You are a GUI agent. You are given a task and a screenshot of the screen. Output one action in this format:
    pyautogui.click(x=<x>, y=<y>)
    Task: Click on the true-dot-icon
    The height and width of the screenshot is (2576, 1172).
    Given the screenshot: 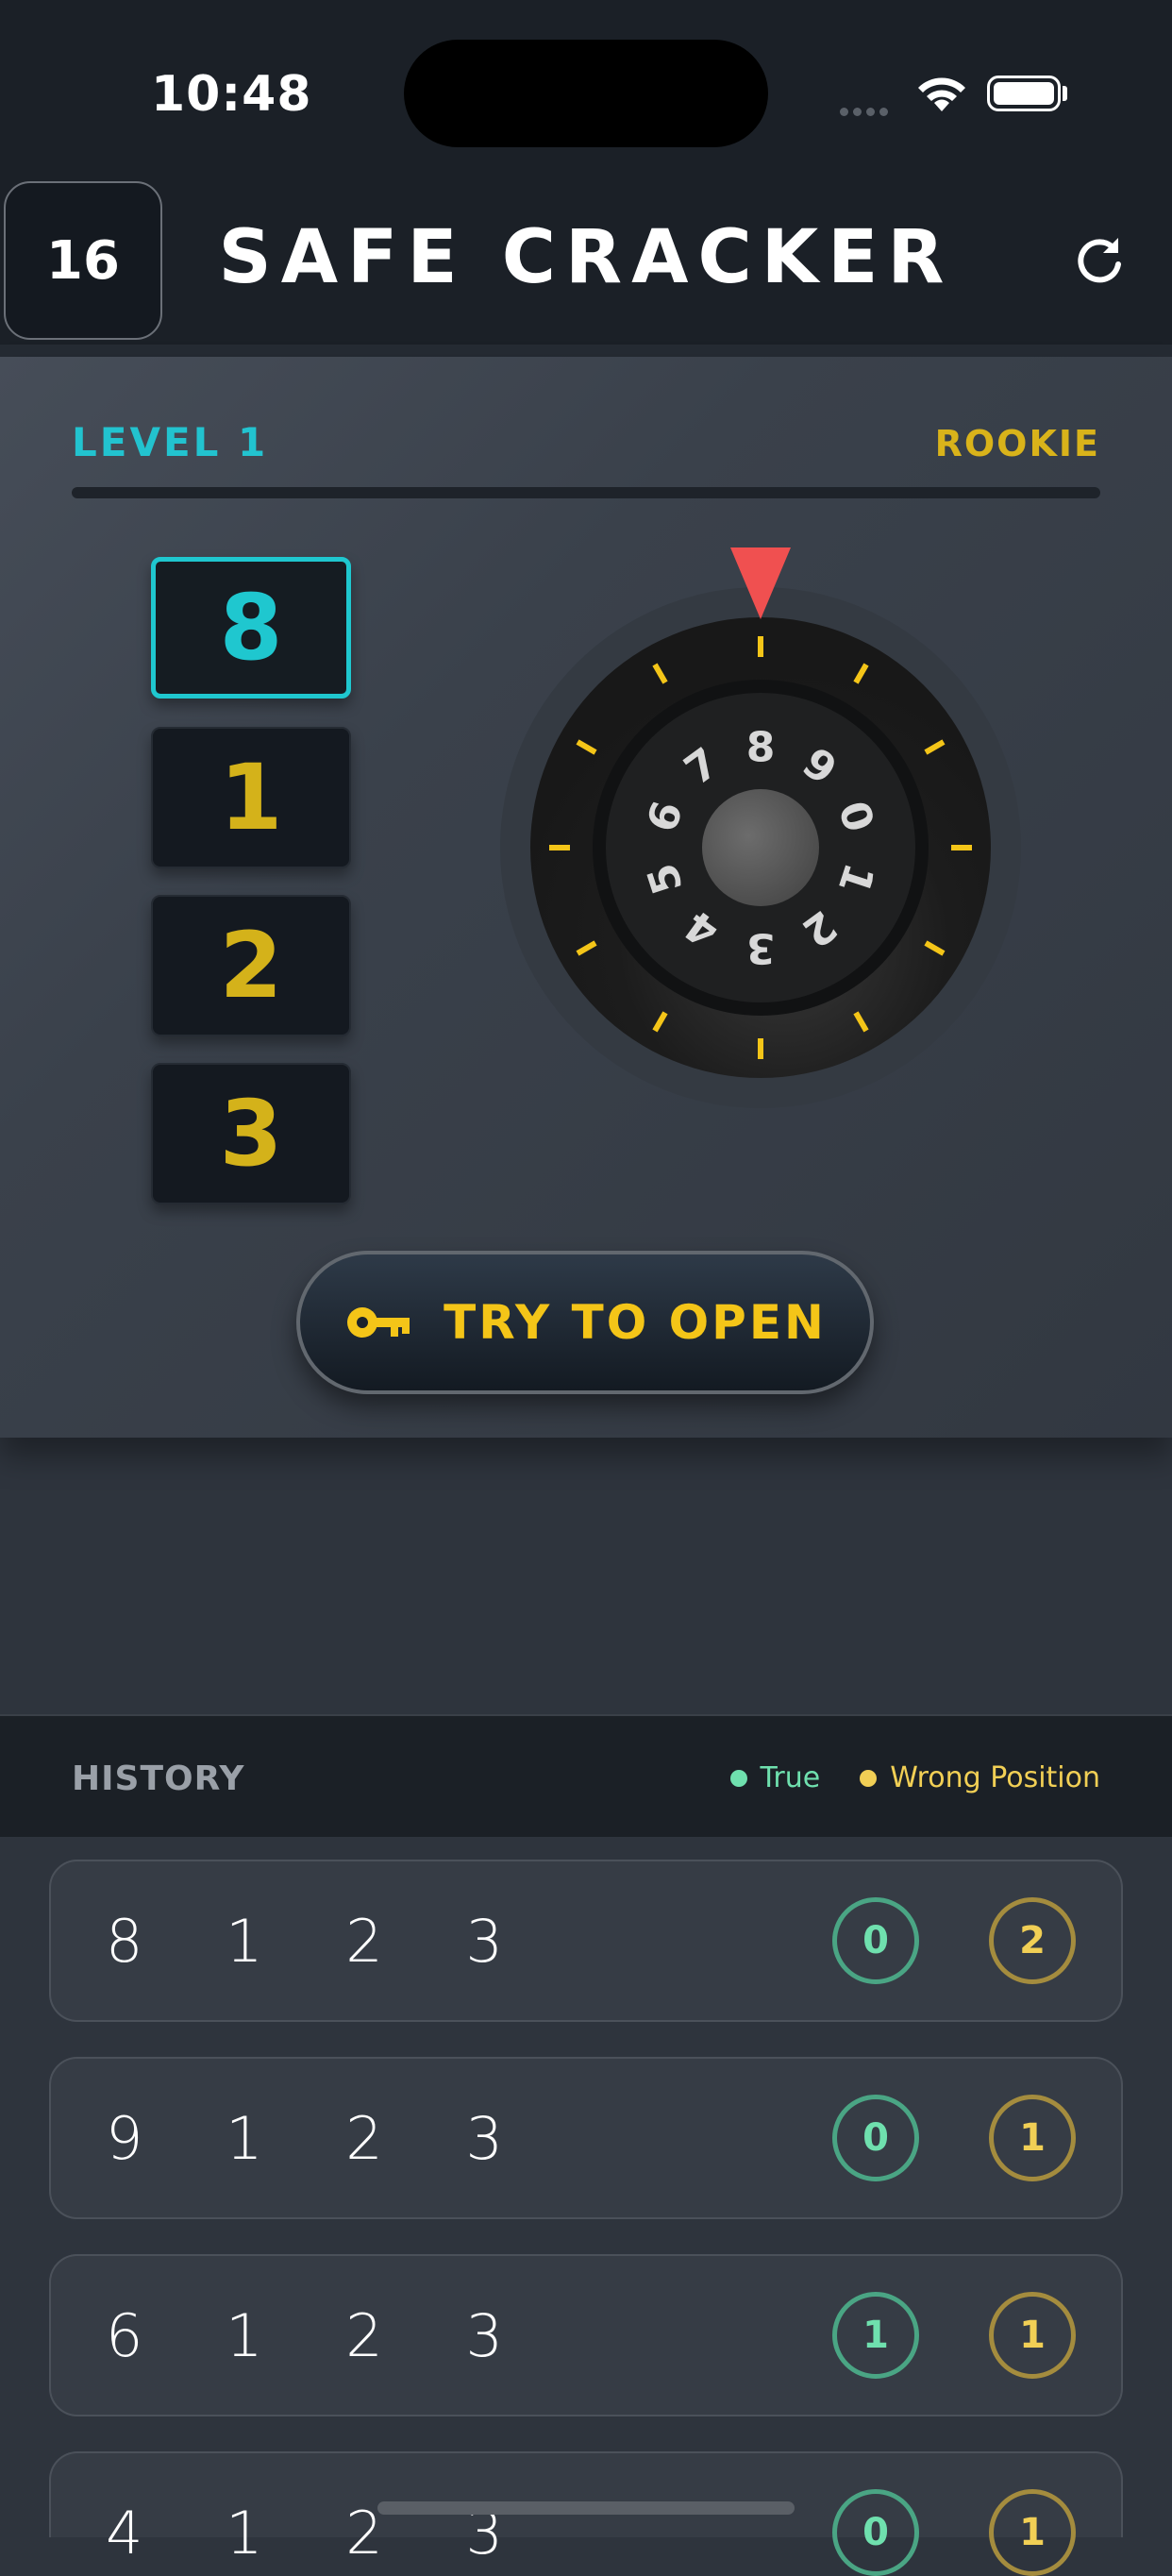 What is the action you would take?
    pyautogui.click(x=738, y=1778)
    